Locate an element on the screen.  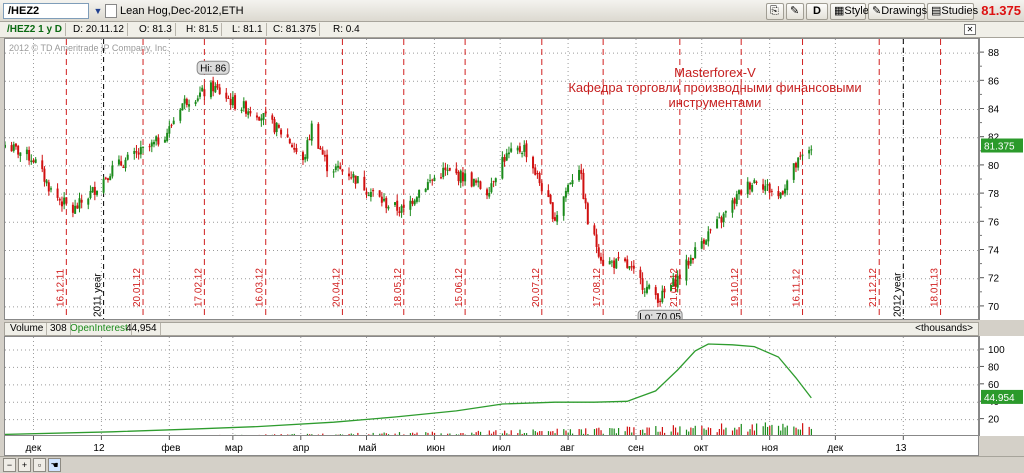
time-label: фев is located at coordinates (170, 448).